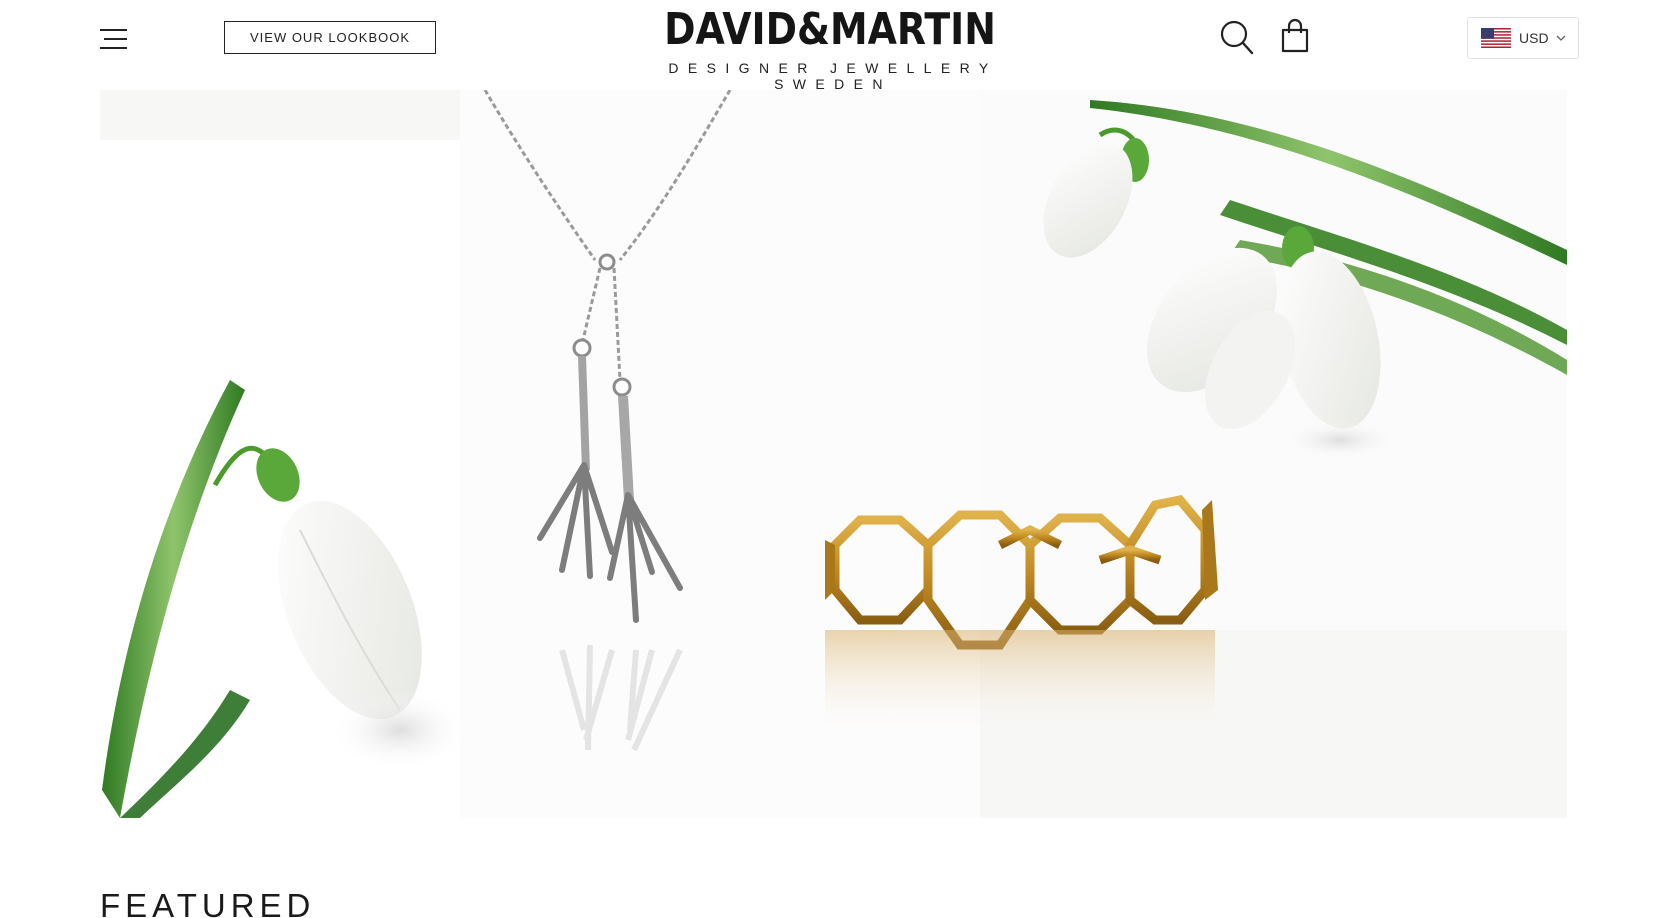 This screenshot has height=918, width=1662. What do you see at coordinates (1237, 38) in the screenshot?
I see `search-icon` at bounding box center [1237, 38].